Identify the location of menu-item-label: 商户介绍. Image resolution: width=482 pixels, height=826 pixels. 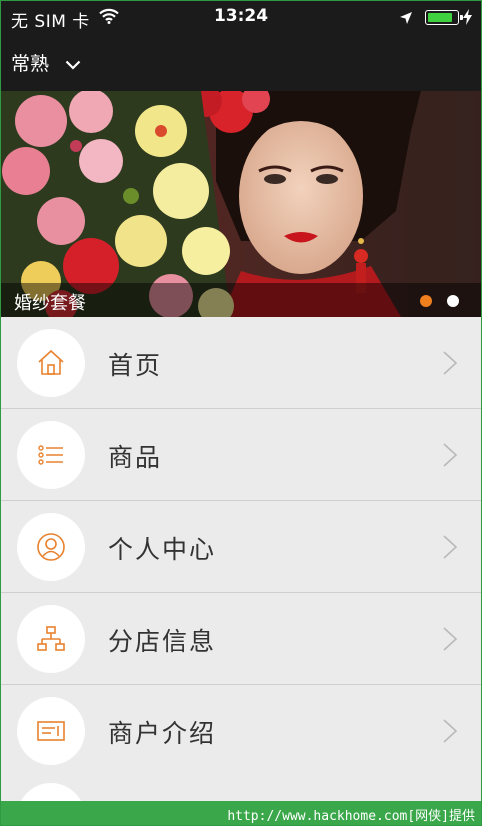
(162, 733).